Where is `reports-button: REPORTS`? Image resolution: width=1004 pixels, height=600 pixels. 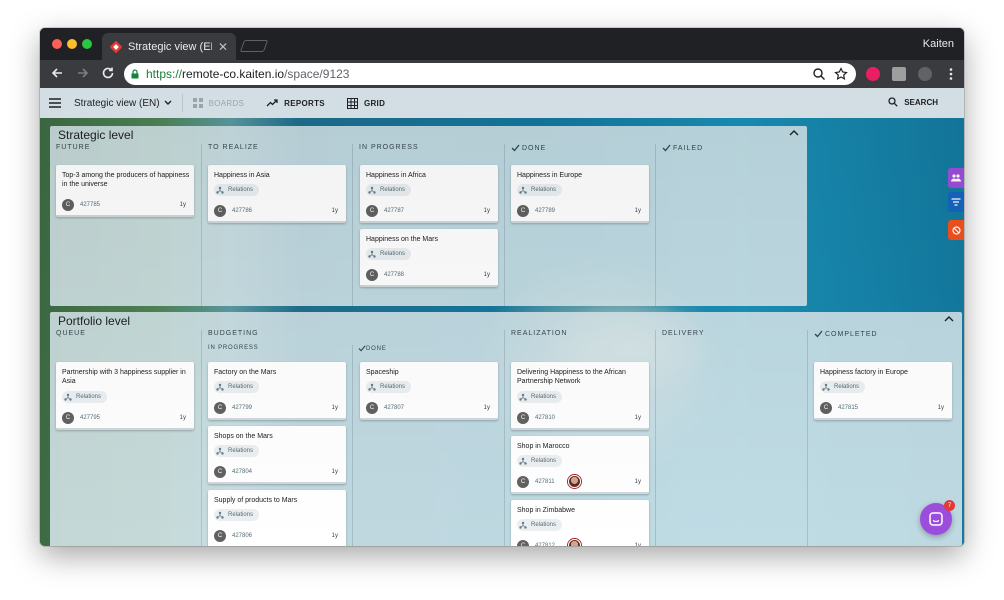 reports-button: REPORTS is located at coordinates (295, 103).